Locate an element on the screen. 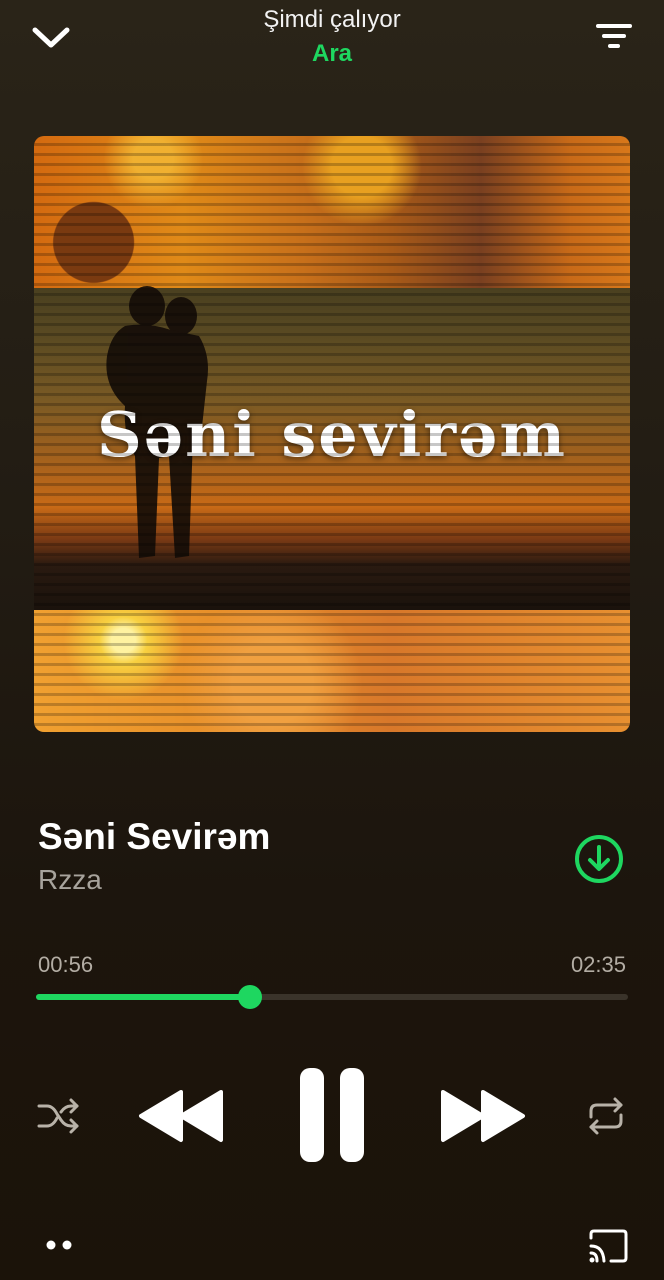 The width and height of the screenshot is (664, 1280). pause-icon is located at coordinates (332, 1115).